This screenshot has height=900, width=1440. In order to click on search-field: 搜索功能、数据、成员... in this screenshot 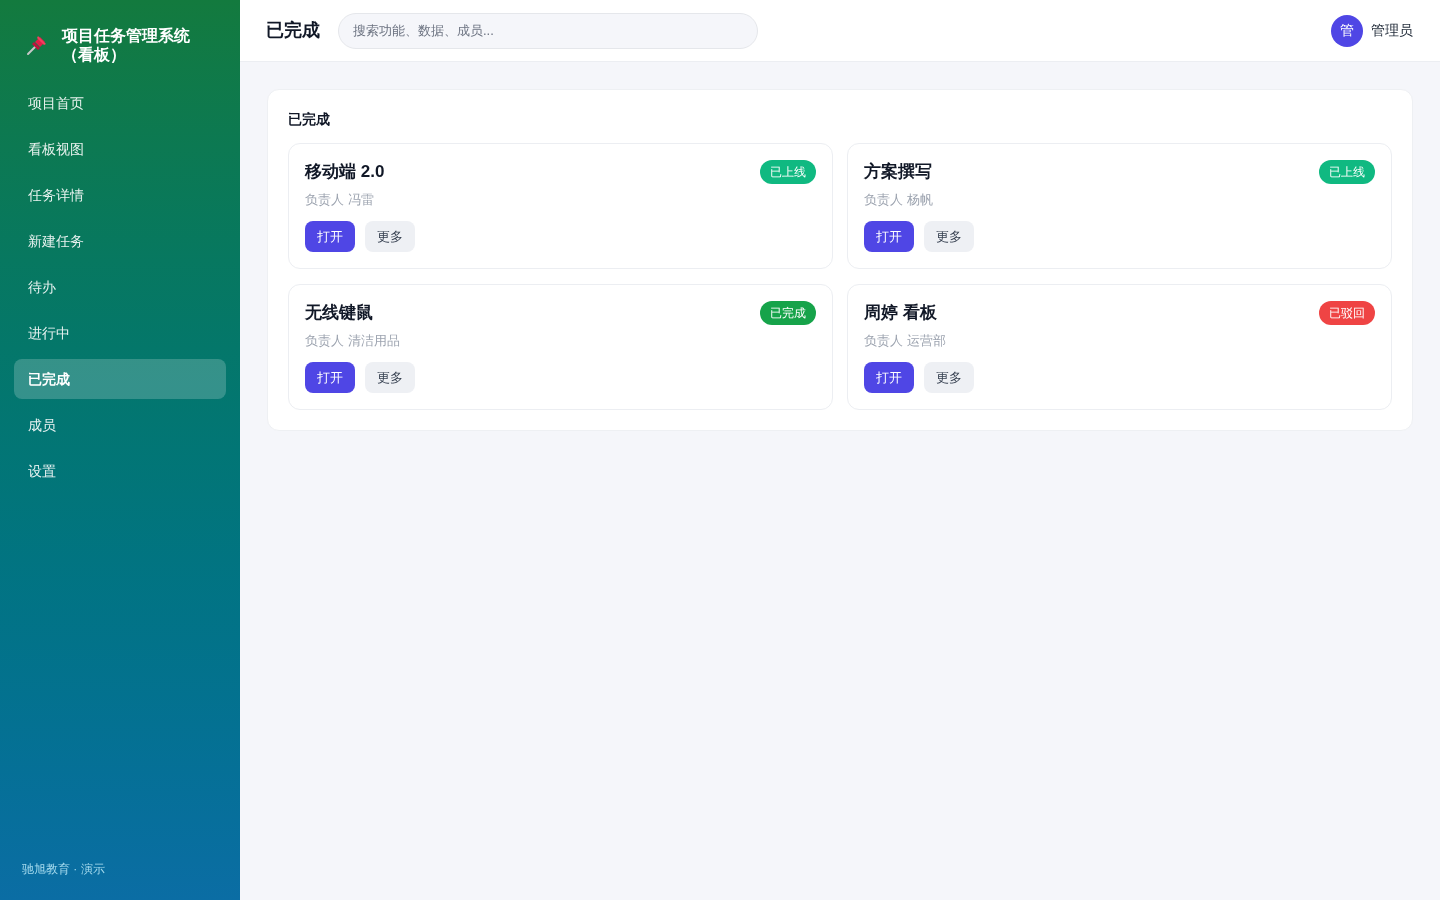, I will do `click(548, 30)`.